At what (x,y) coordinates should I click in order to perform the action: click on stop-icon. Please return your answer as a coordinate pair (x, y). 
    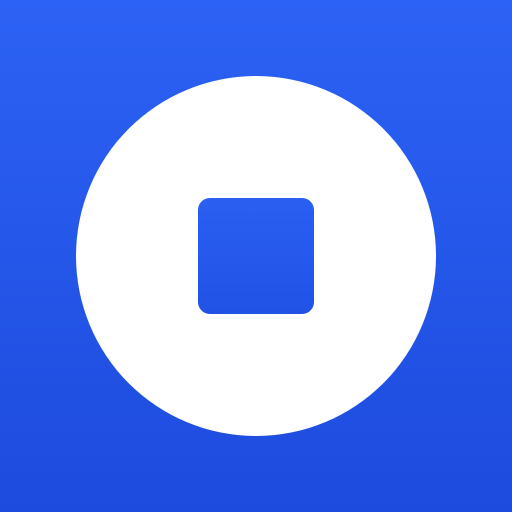
    Looking at the image, I should click on (256, 256).